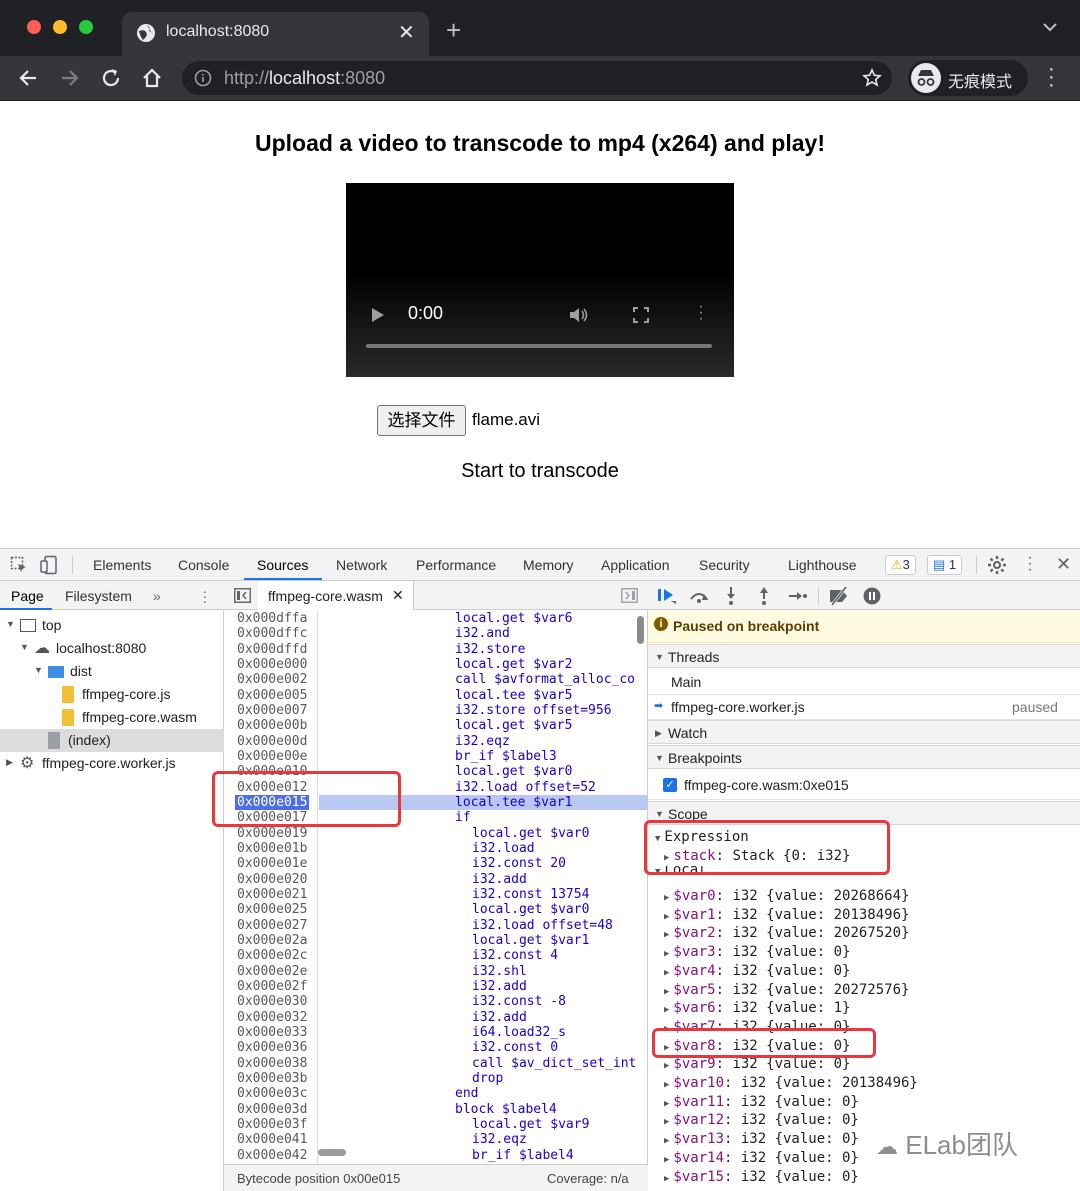 The image size is (1080, 1191). Describe the element at coordinates (579, 315) in the screenshot. I see `volume-icon` at that location.